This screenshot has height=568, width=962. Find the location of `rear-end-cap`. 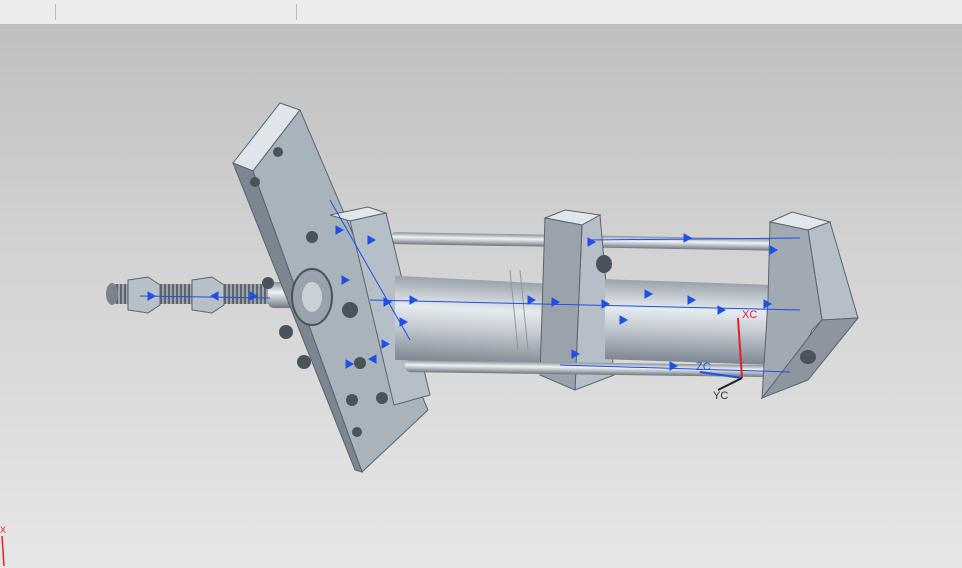

rear-end-cap is located at coordinates (810, 305).